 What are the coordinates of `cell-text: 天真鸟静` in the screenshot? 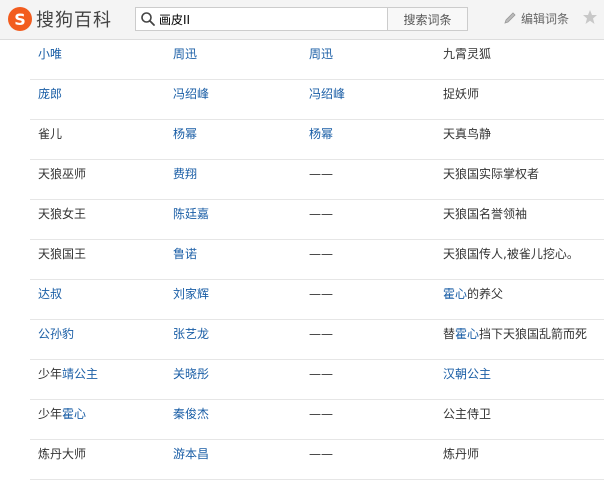 It's located at (467, 134).